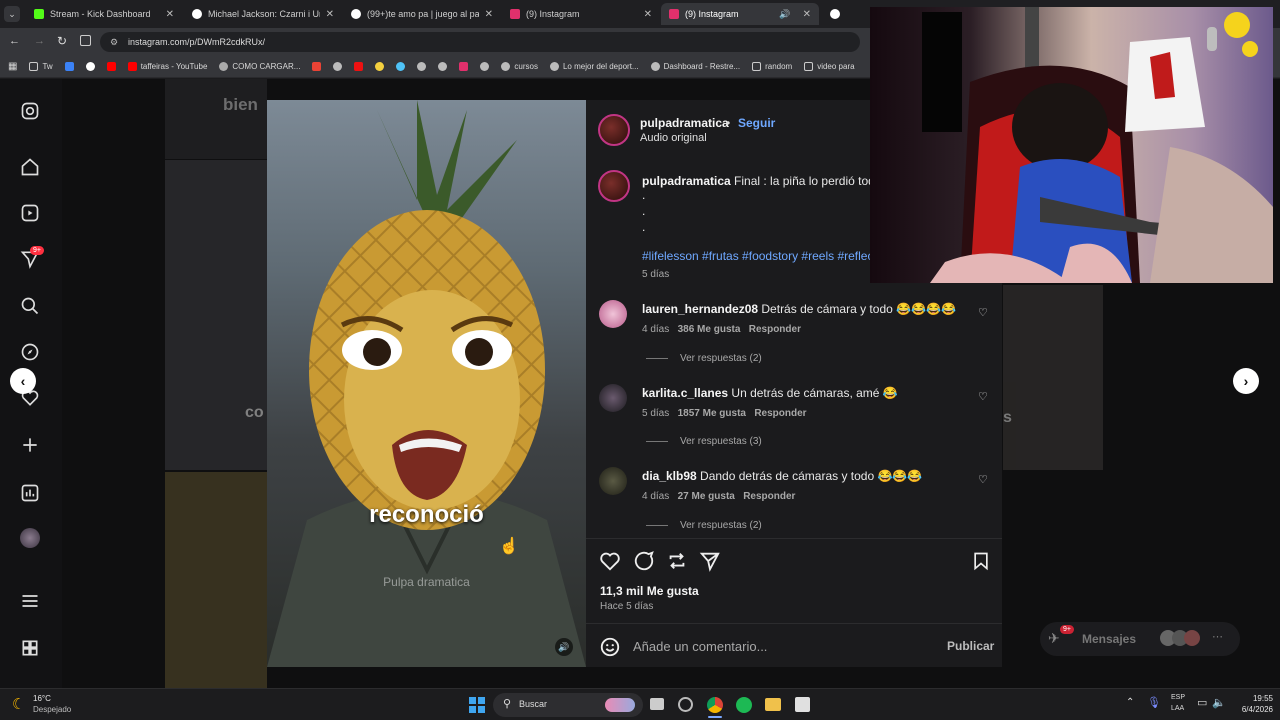  I want to click on bookmark-cursos: cursos, so click(519, 66).